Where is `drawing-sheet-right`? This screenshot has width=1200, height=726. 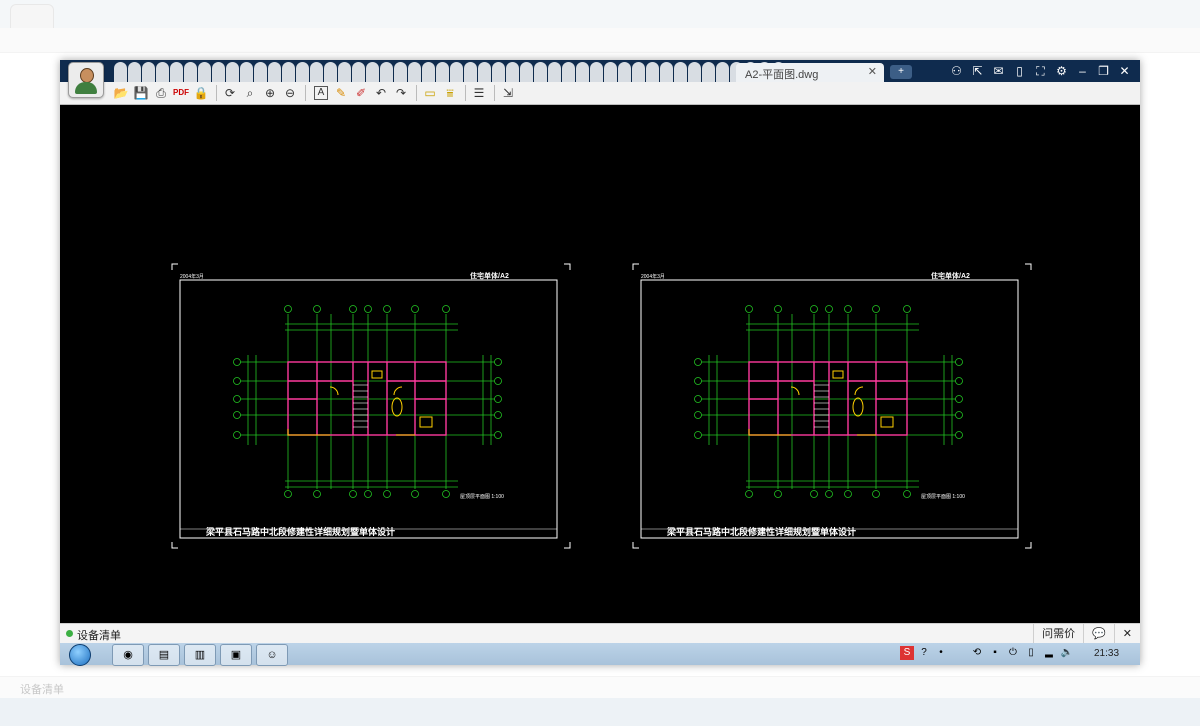
drawing-sheet-right is located at coordinates (832, 406).